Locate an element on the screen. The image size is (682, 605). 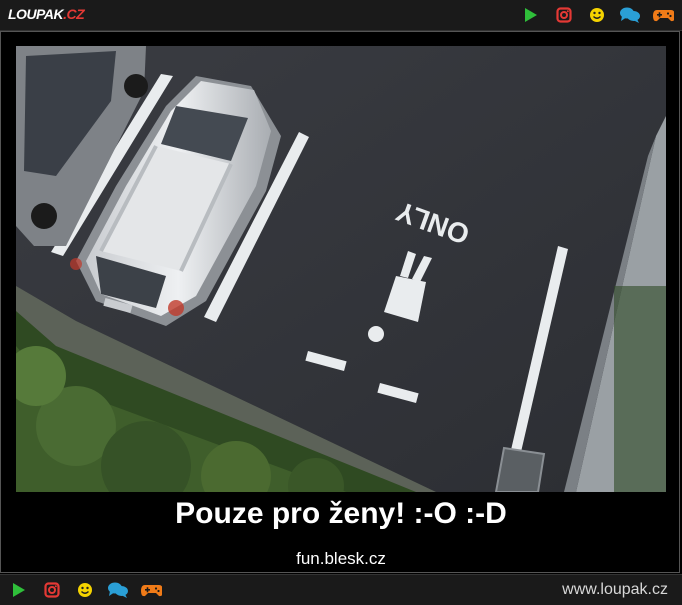
site-url: www.loupak.cz is located at coordinates (615, 590).